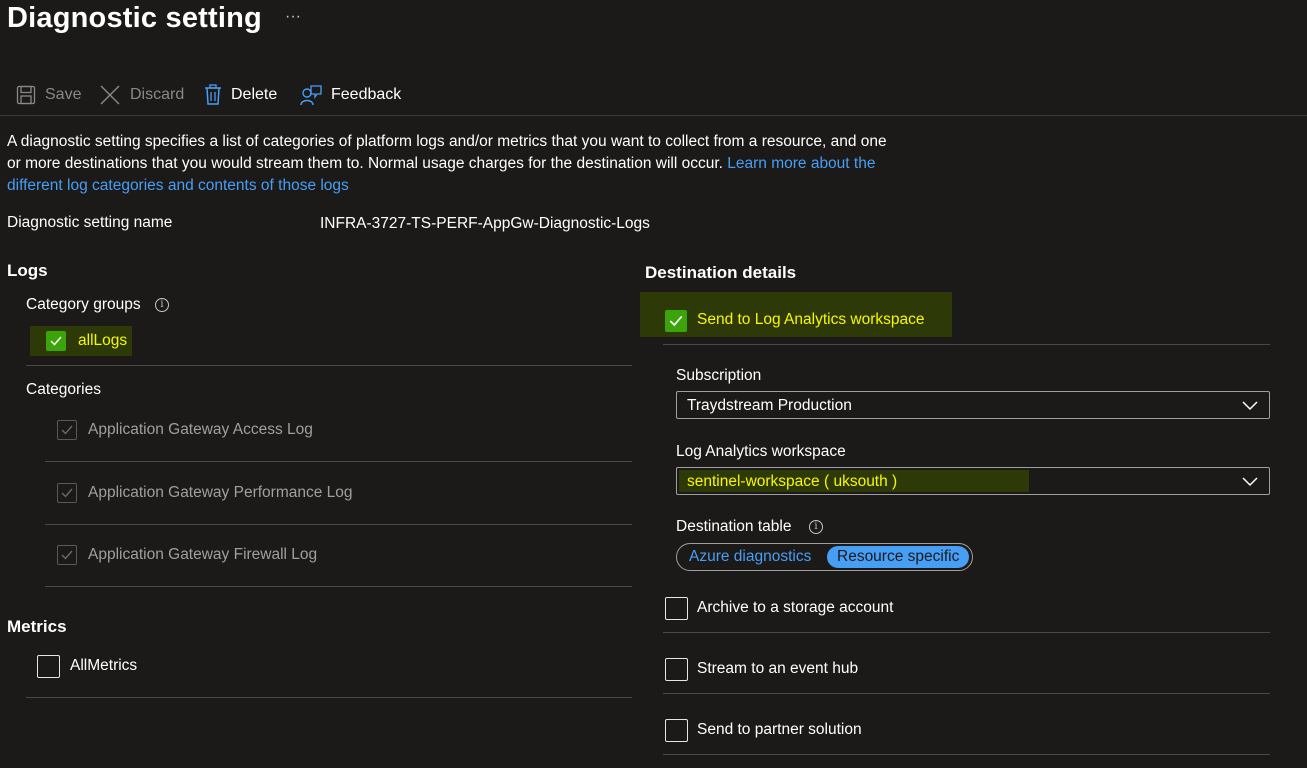  Describe the element at coordinates (254, 94) in the screenshot. I see `delete-label: Delete` at that location.